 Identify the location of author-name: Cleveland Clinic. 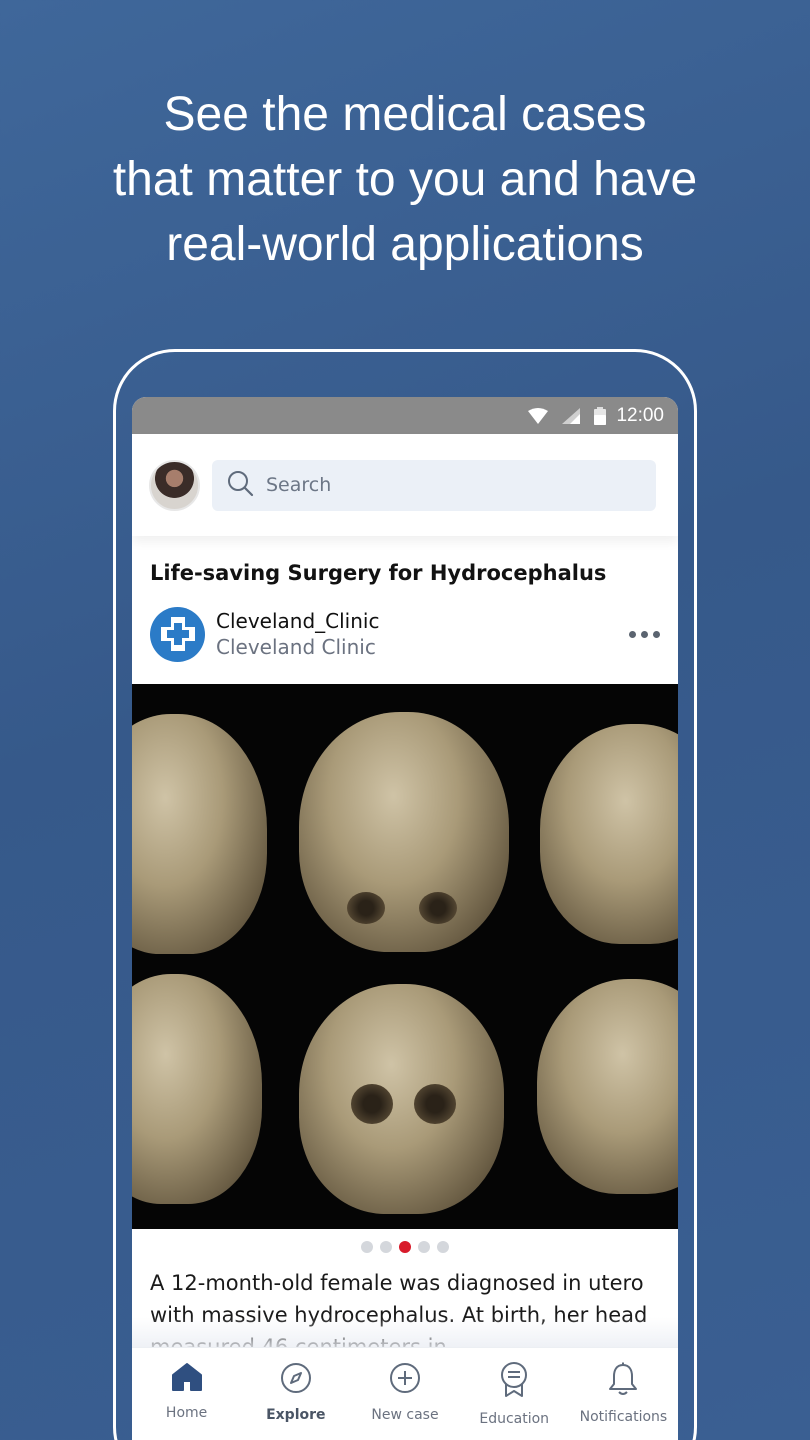
(296, 647).